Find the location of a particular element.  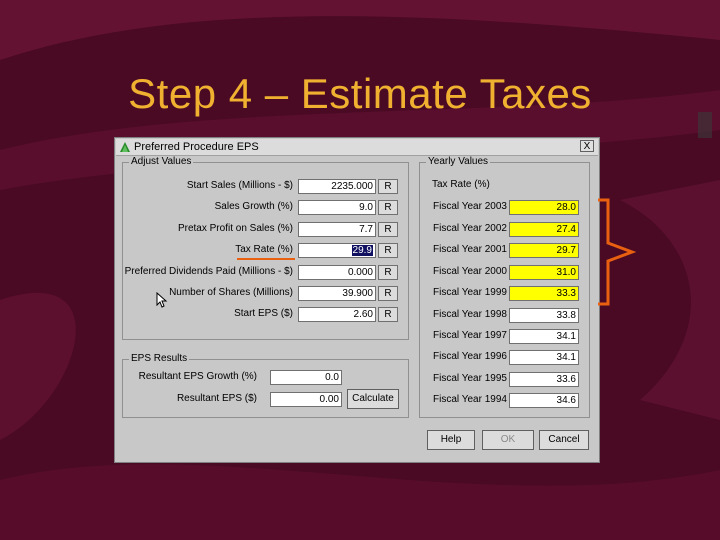

window-titlebar: Preferred Procedure EPS X is located at coordinates (357, 147).